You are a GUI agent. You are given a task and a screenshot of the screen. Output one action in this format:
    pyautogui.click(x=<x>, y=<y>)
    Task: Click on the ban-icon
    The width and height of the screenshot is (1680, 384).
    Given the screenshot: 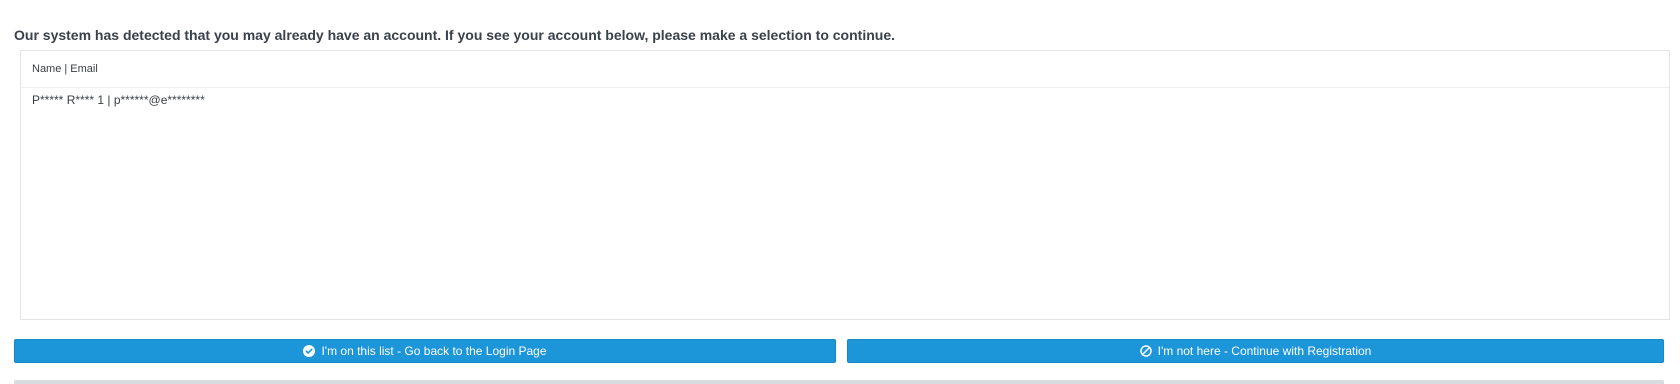 What is the action you would take?
    pyautogui.click(x=1145, y=351)
    